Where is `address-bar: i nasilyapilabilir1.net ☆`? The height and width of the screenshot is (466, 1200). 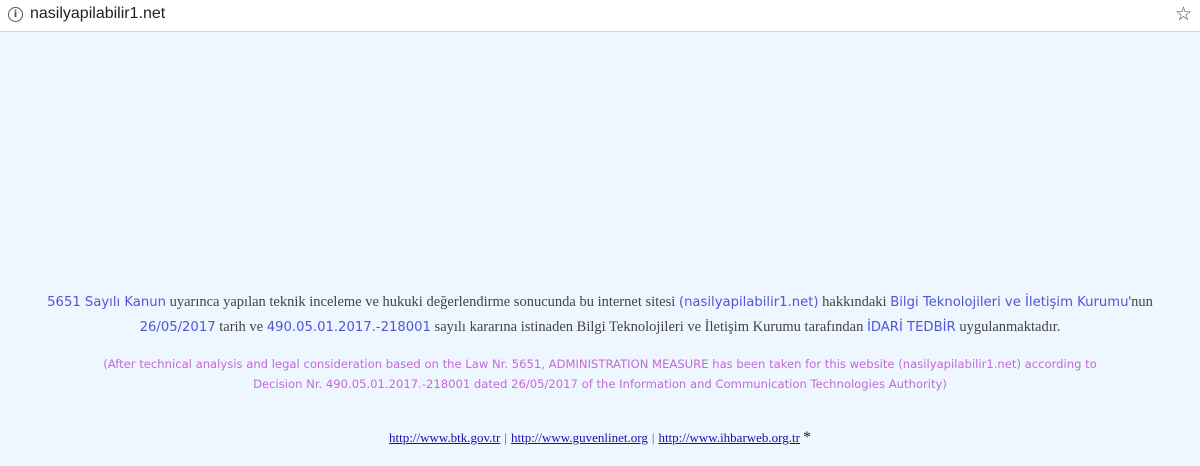
address-bar: i nasilyapilabilir1.net ☆ is located at coordinates (600, 16).